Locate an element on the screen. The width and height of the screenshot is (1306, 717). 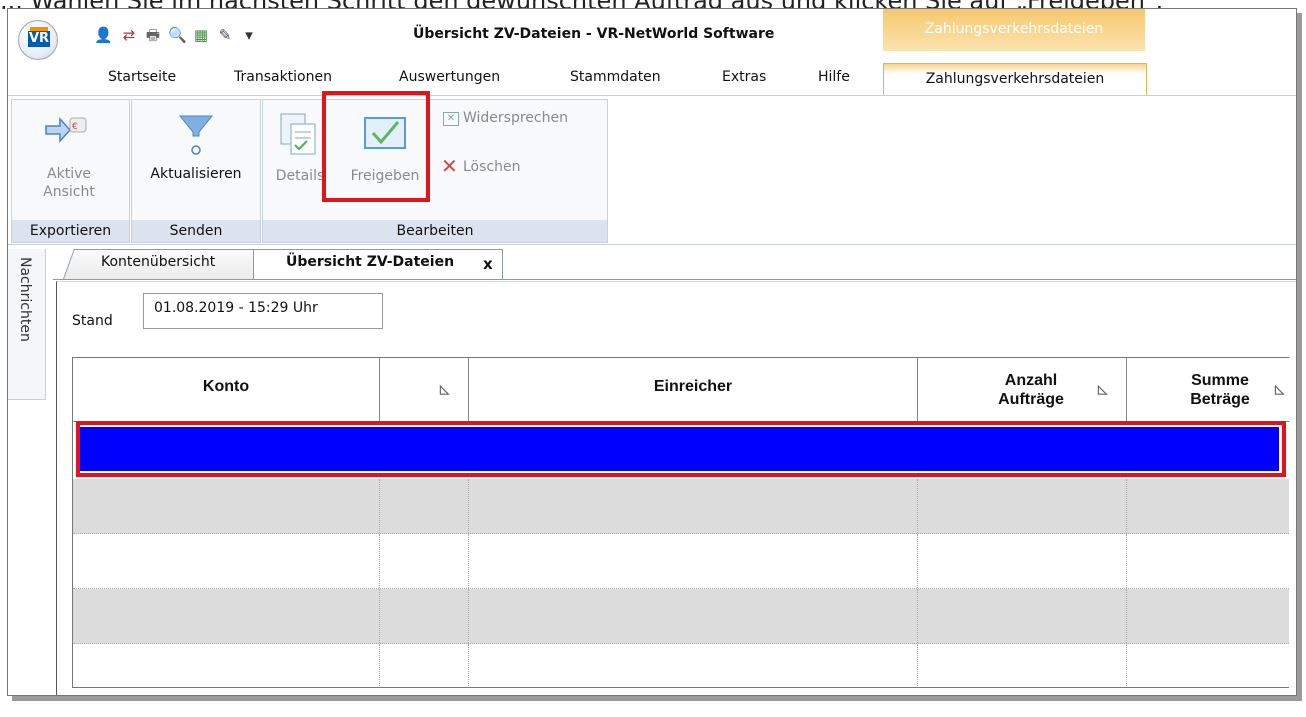
export-euro-icon: € is located at coordinates (66, 130).